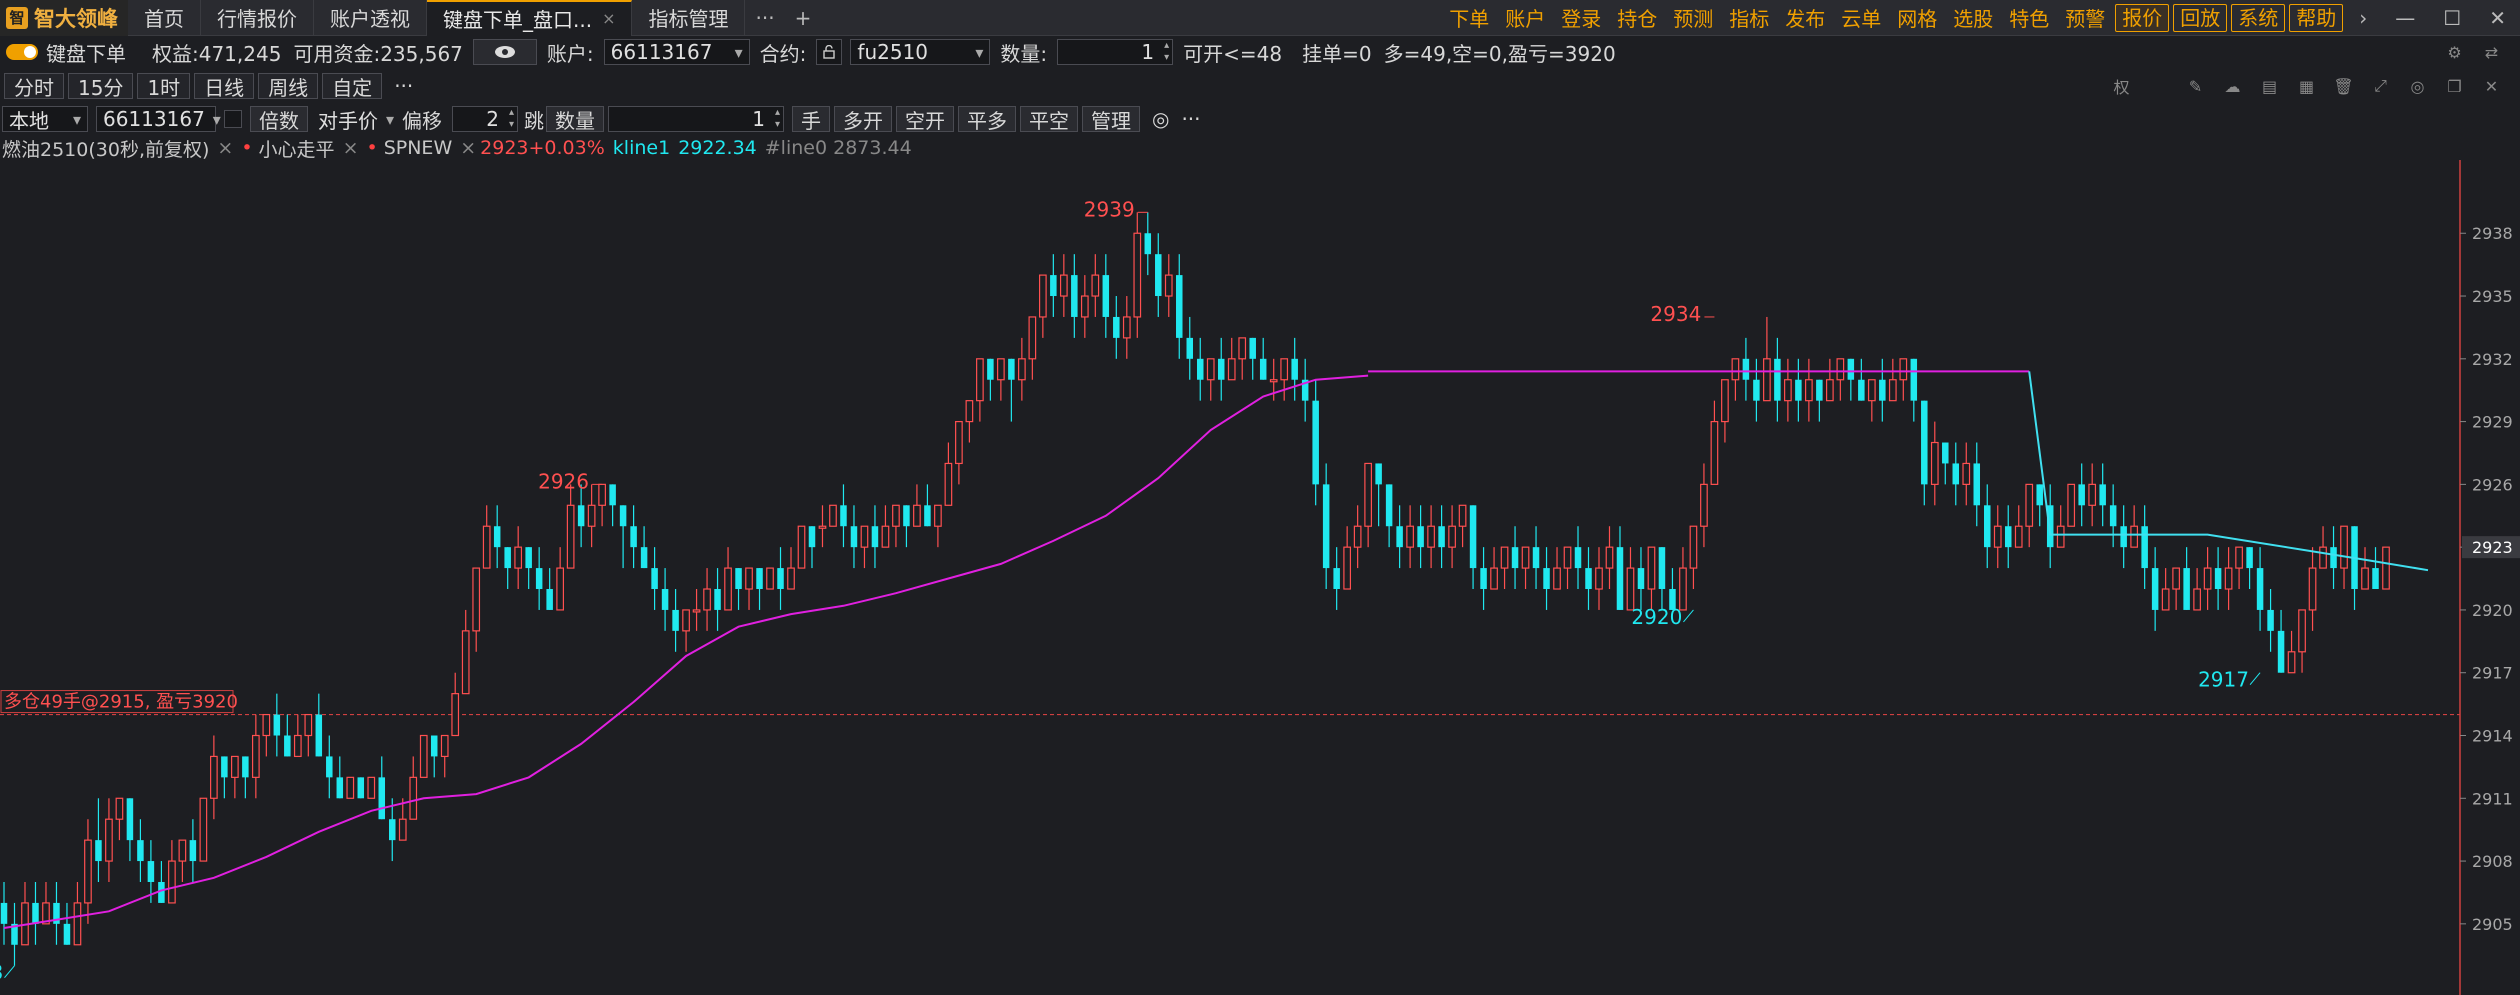 The width and height of the screenshot is (2520, 995). What do you see at coordinates (288, 86) in the screenshot?
I see `period-weekly: 周线` at bounding box center [288, 86].